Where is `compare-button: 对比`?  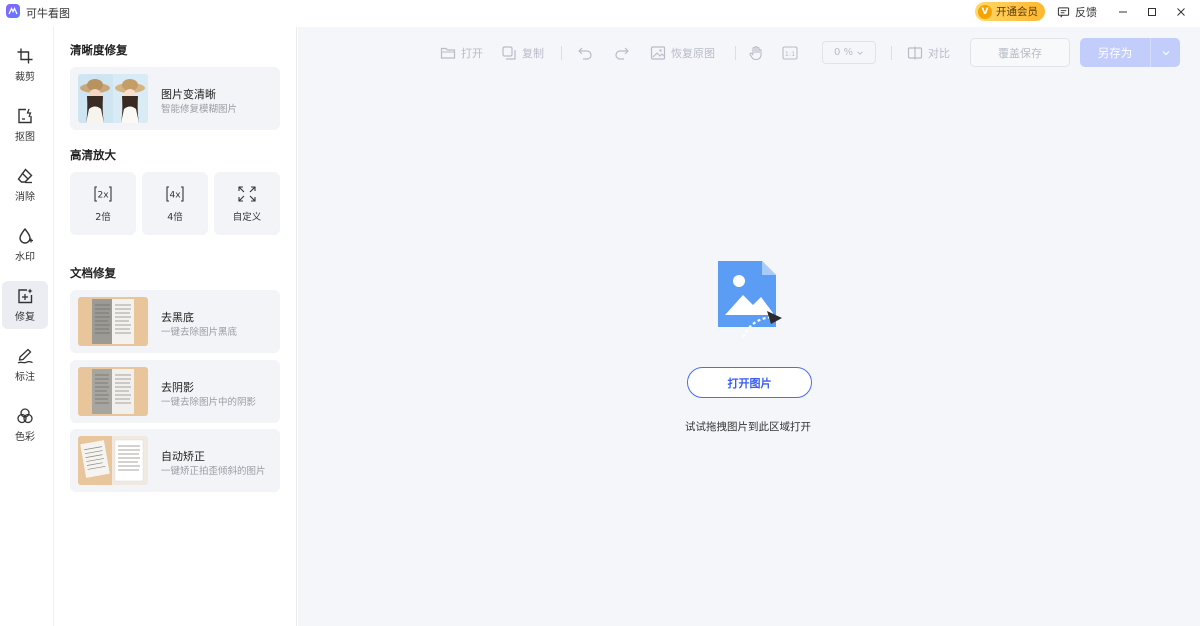 compare-button: 对比 is located at coordinates (928, 53).